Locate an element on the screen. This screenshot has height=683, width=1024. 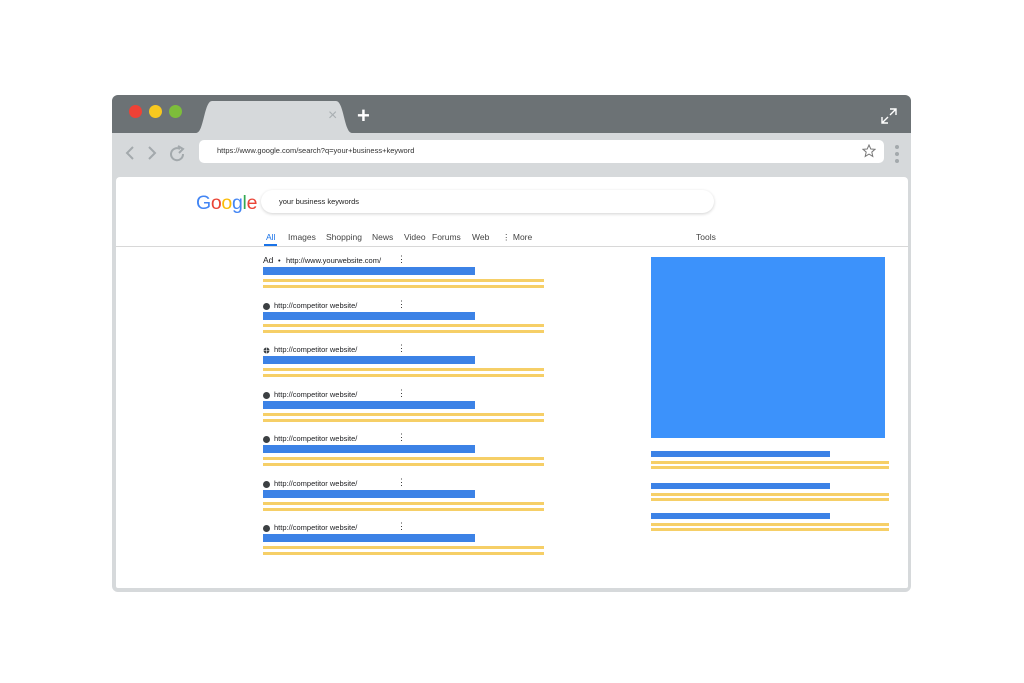
result-url: http://www.yourwebsite.com/ is located at coordinates (333, 260).